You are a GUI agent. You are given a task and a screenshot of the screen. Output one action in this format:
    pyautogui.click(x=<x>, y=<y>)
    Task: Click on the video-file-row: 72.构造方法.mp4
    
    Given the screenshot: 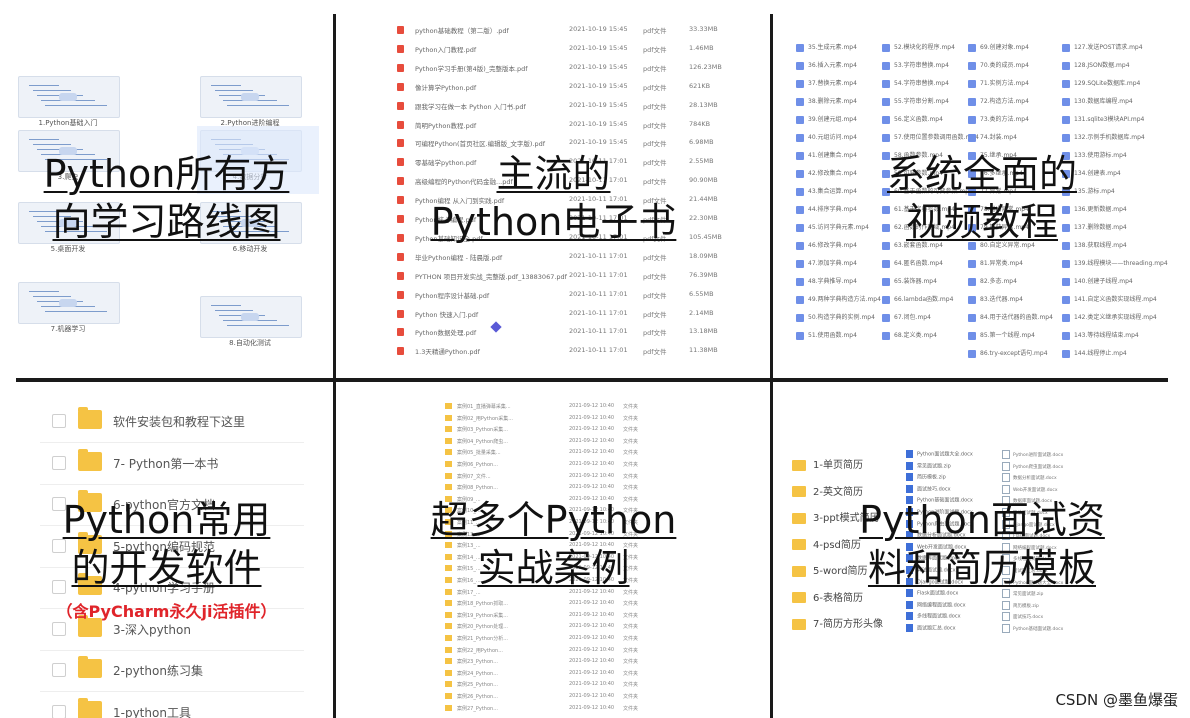 What is the action you would take?
    pyautogui.click(x=998, y=102)
    